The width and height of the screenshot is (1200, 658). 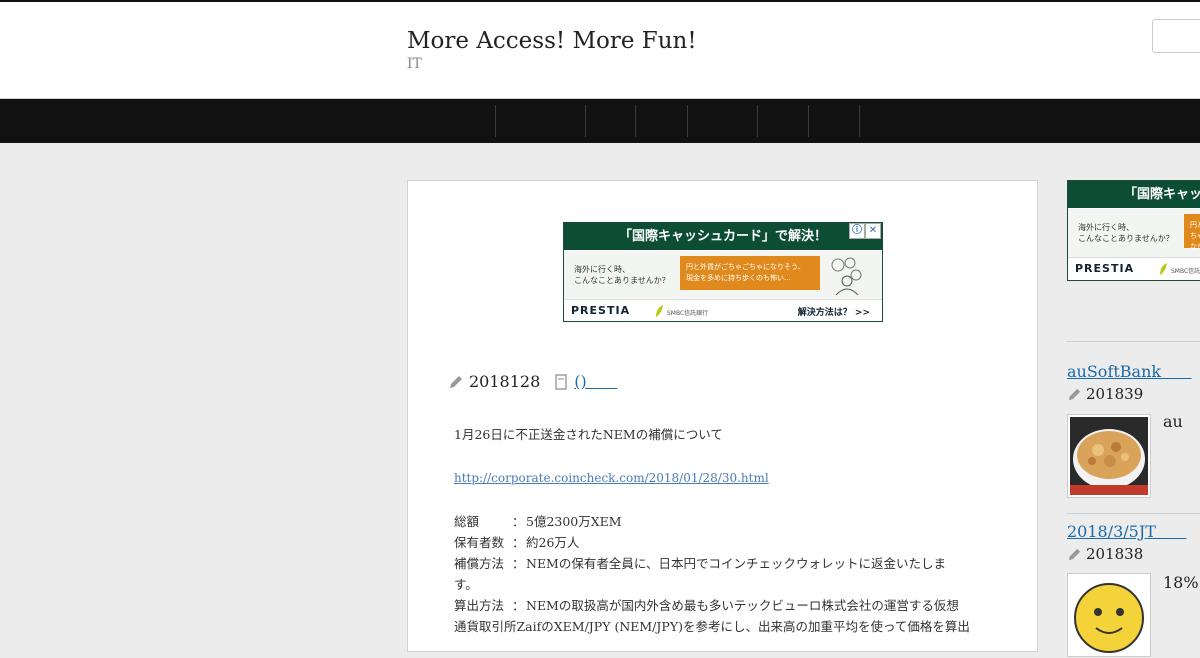 What do you see at coordinates (602, 269) in the screenshot?
I see `ad-left-line1: 海外に行く時、` at bounding box center [602, 269].